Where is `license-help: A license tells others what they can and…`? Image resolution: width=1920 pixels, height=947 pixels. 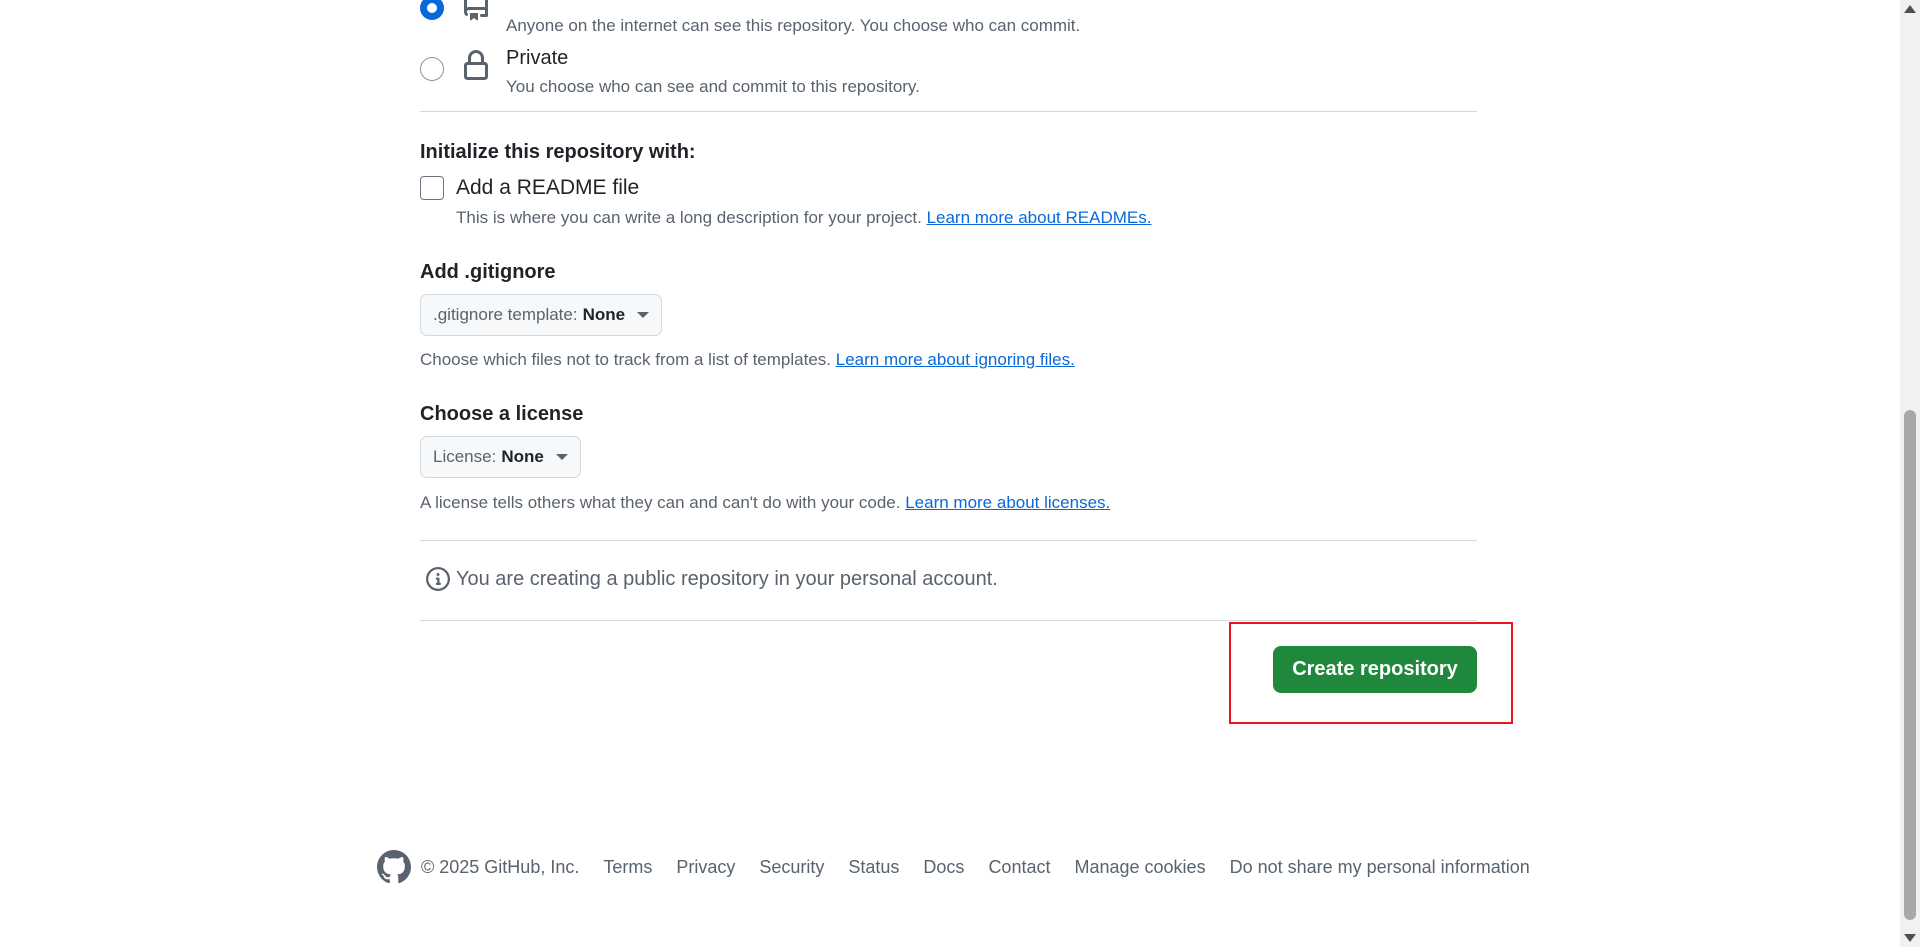 license-help: A license tells others what they can and… is located at coordinates (765, 503).